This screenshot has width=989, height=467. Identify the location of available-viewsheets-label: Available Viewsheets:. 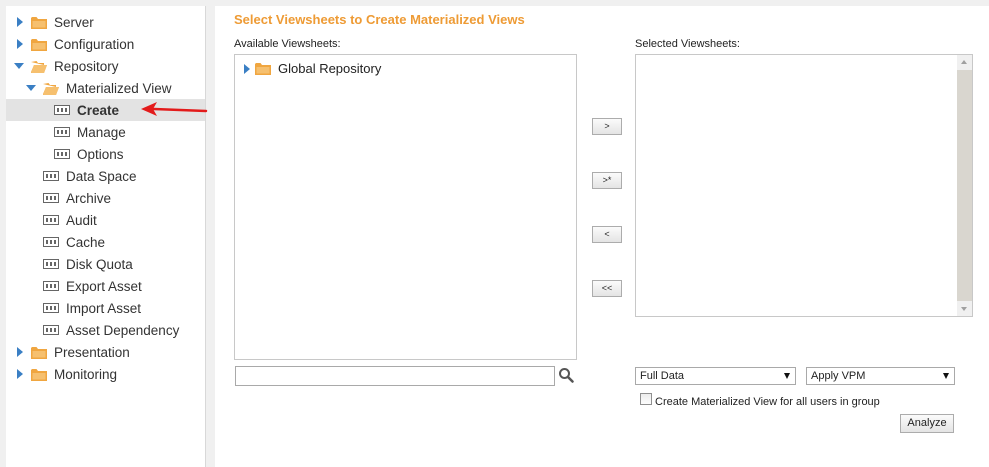
(287, 44).